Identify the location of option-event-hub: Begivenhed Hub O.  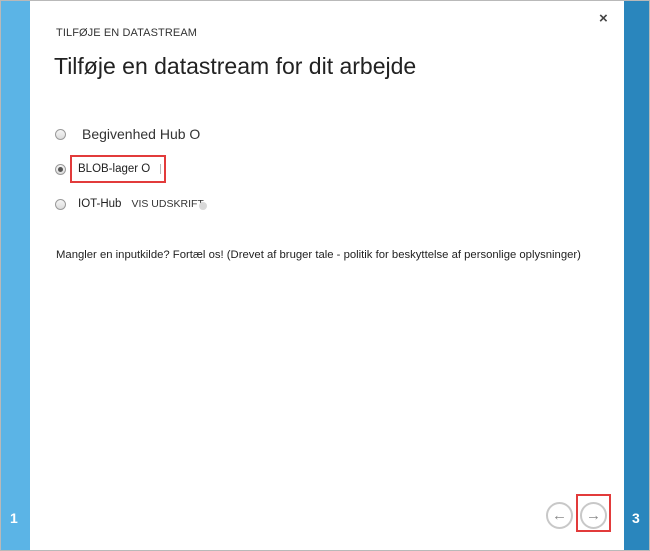
(127, 134).